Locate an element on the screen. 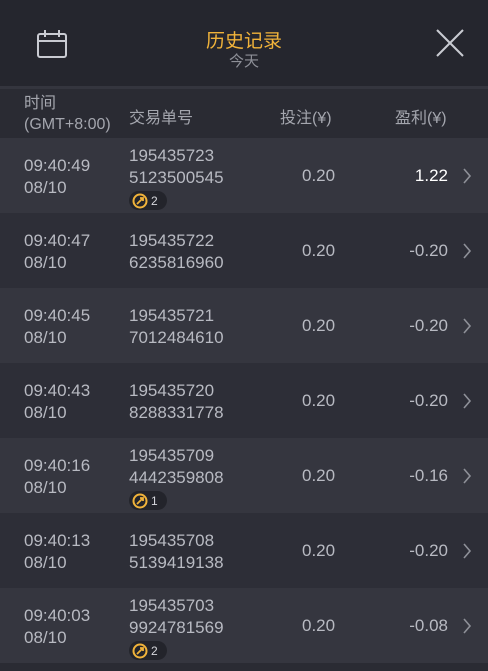 This screenshot has height=671, width=488. page-title: 历史记录 is located at coordinates (243, 41).